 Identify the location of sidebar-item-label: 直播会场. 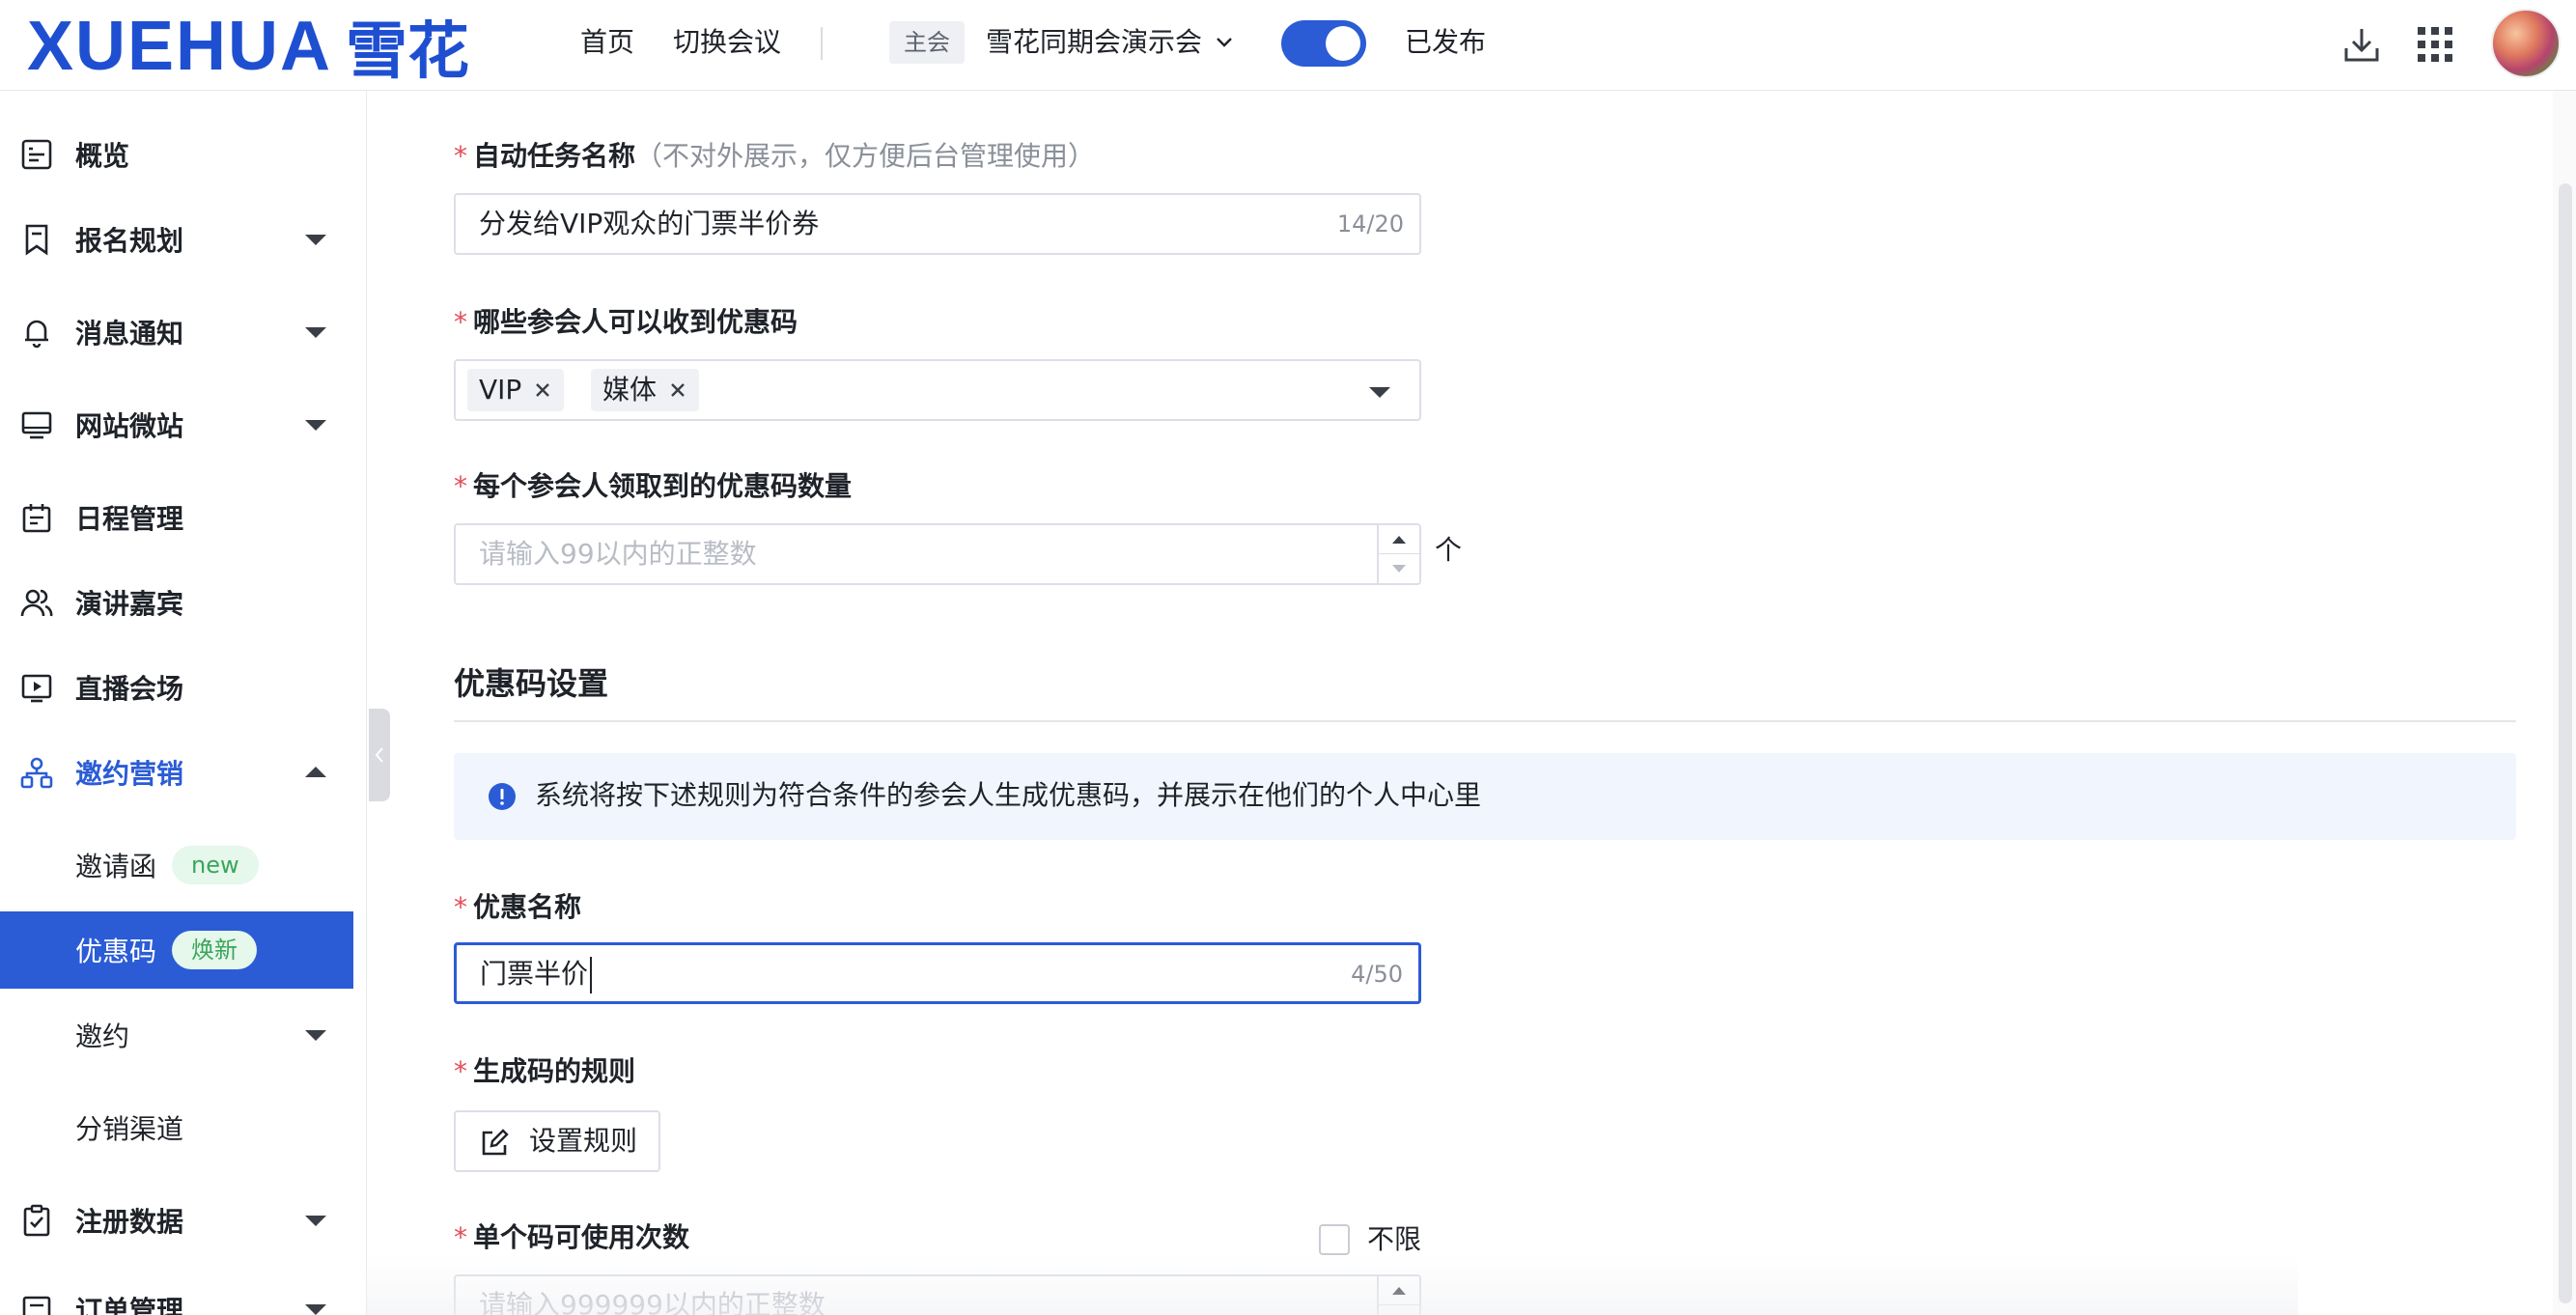
(129, 689).